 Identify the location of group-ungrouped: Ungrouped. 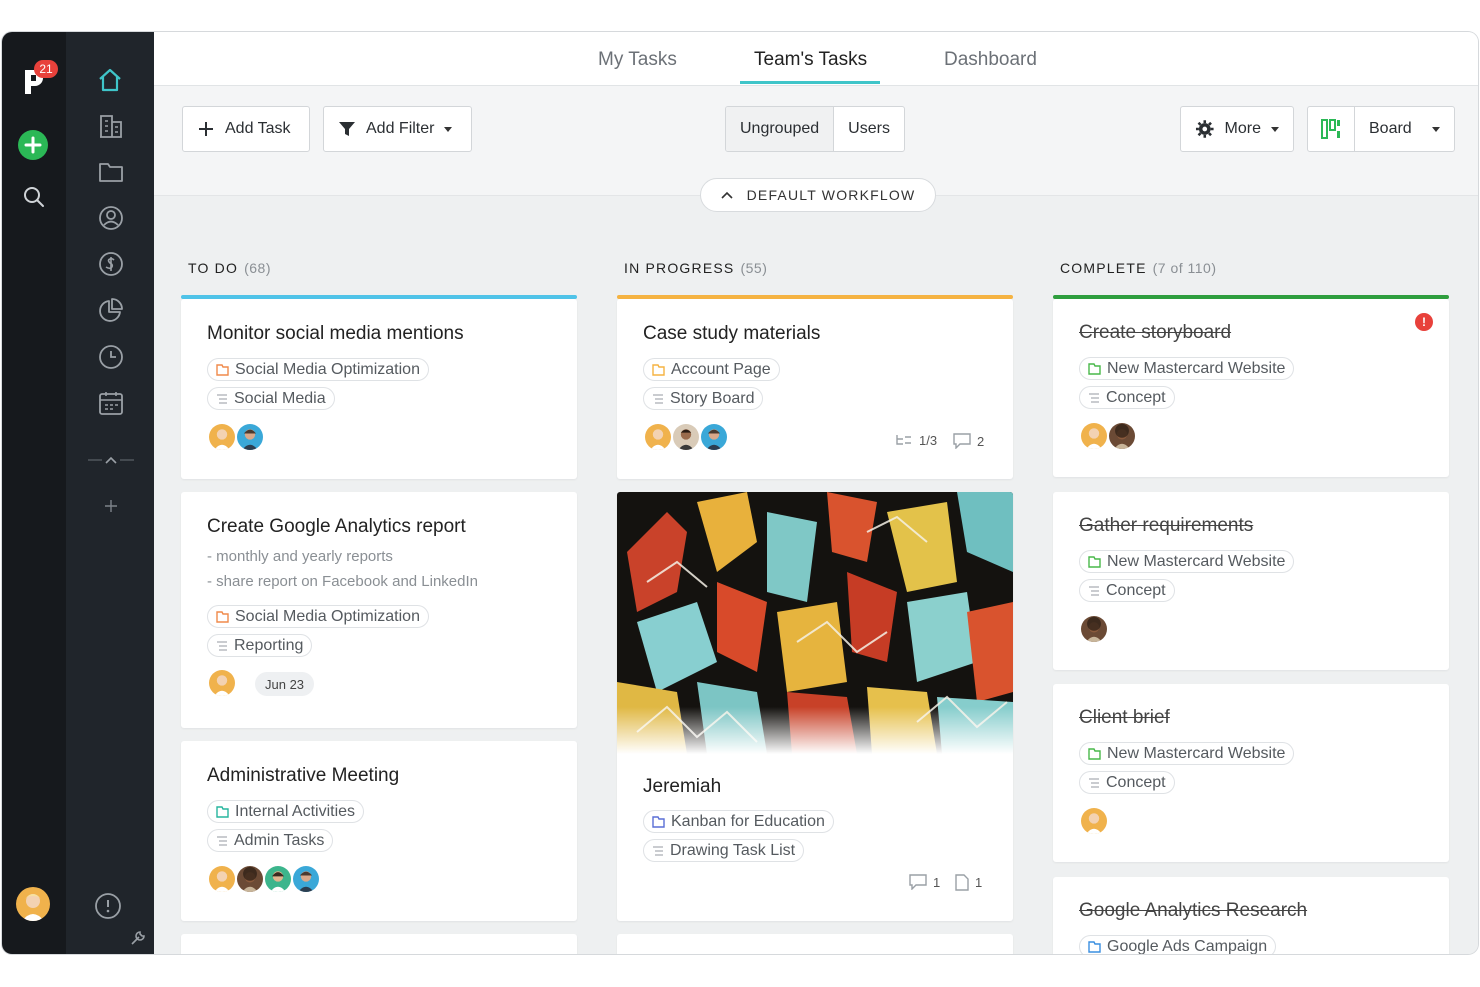
(780, 129).